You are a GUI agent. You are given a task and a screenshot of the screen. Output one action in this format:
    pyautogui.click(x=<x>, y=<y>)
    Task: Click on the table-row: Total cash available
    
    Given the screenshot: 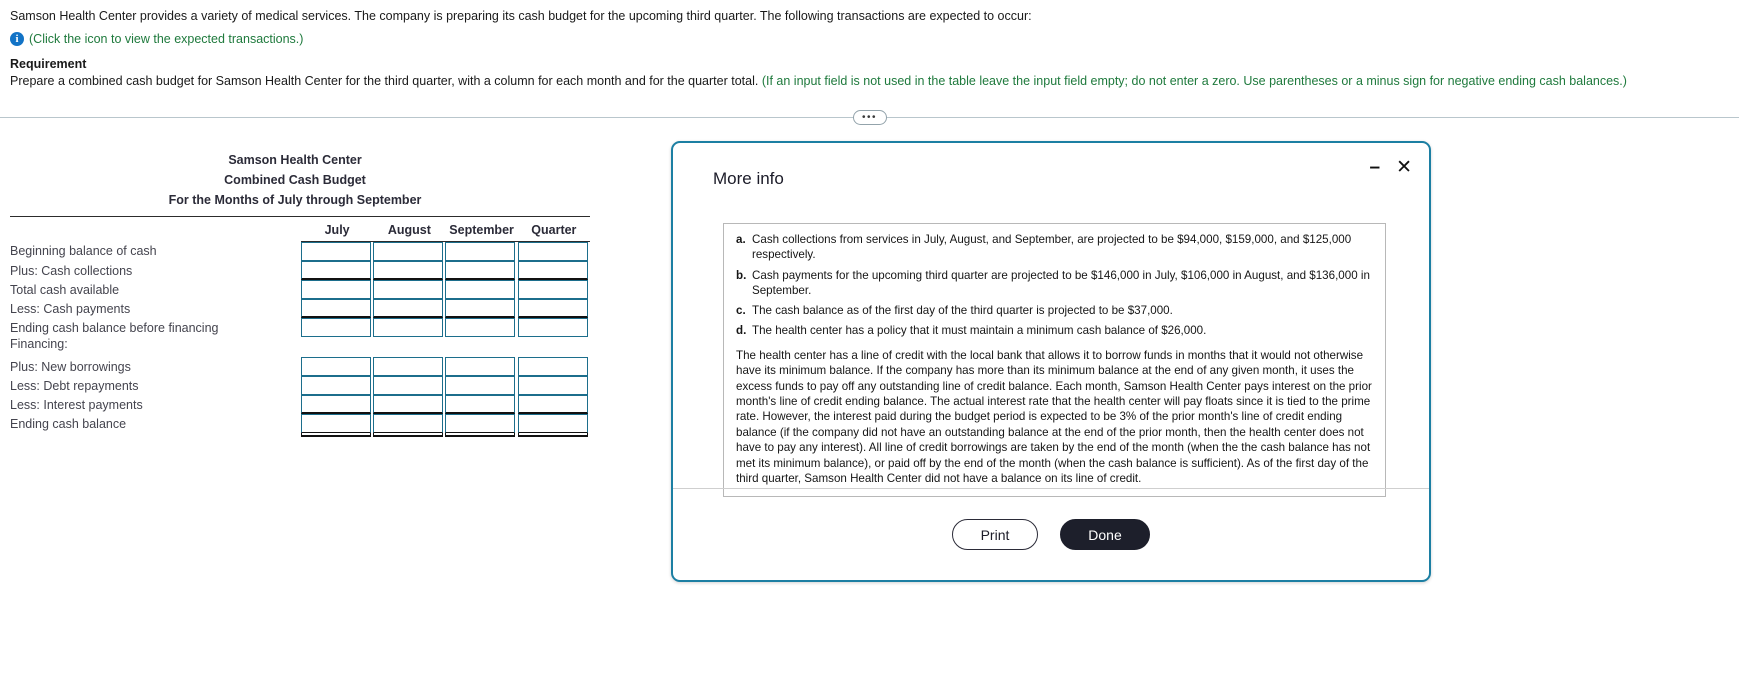 What is the action you would take?
    pyautogui.click(x=300, y=289)
    